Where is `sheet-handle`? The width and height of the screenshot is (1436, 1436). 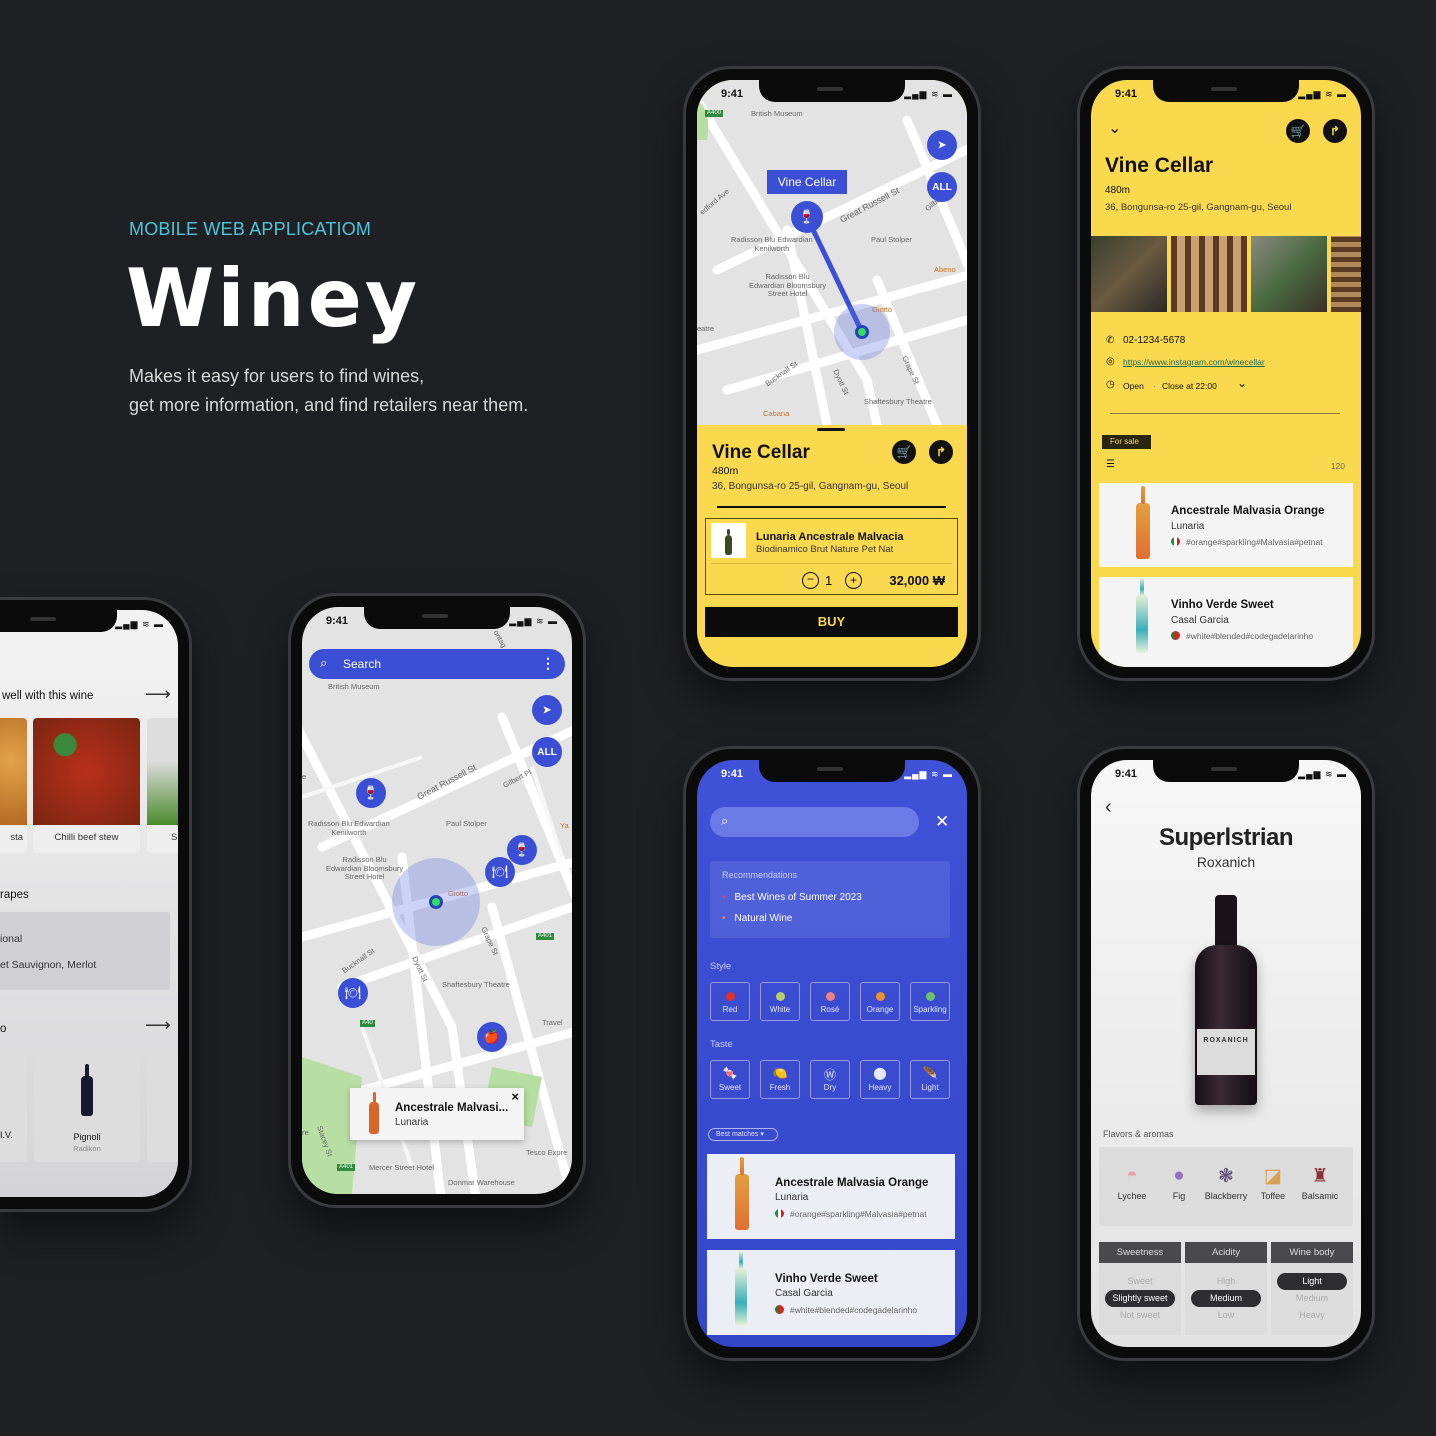
sheet-handle is located at coordinates (831, 429).